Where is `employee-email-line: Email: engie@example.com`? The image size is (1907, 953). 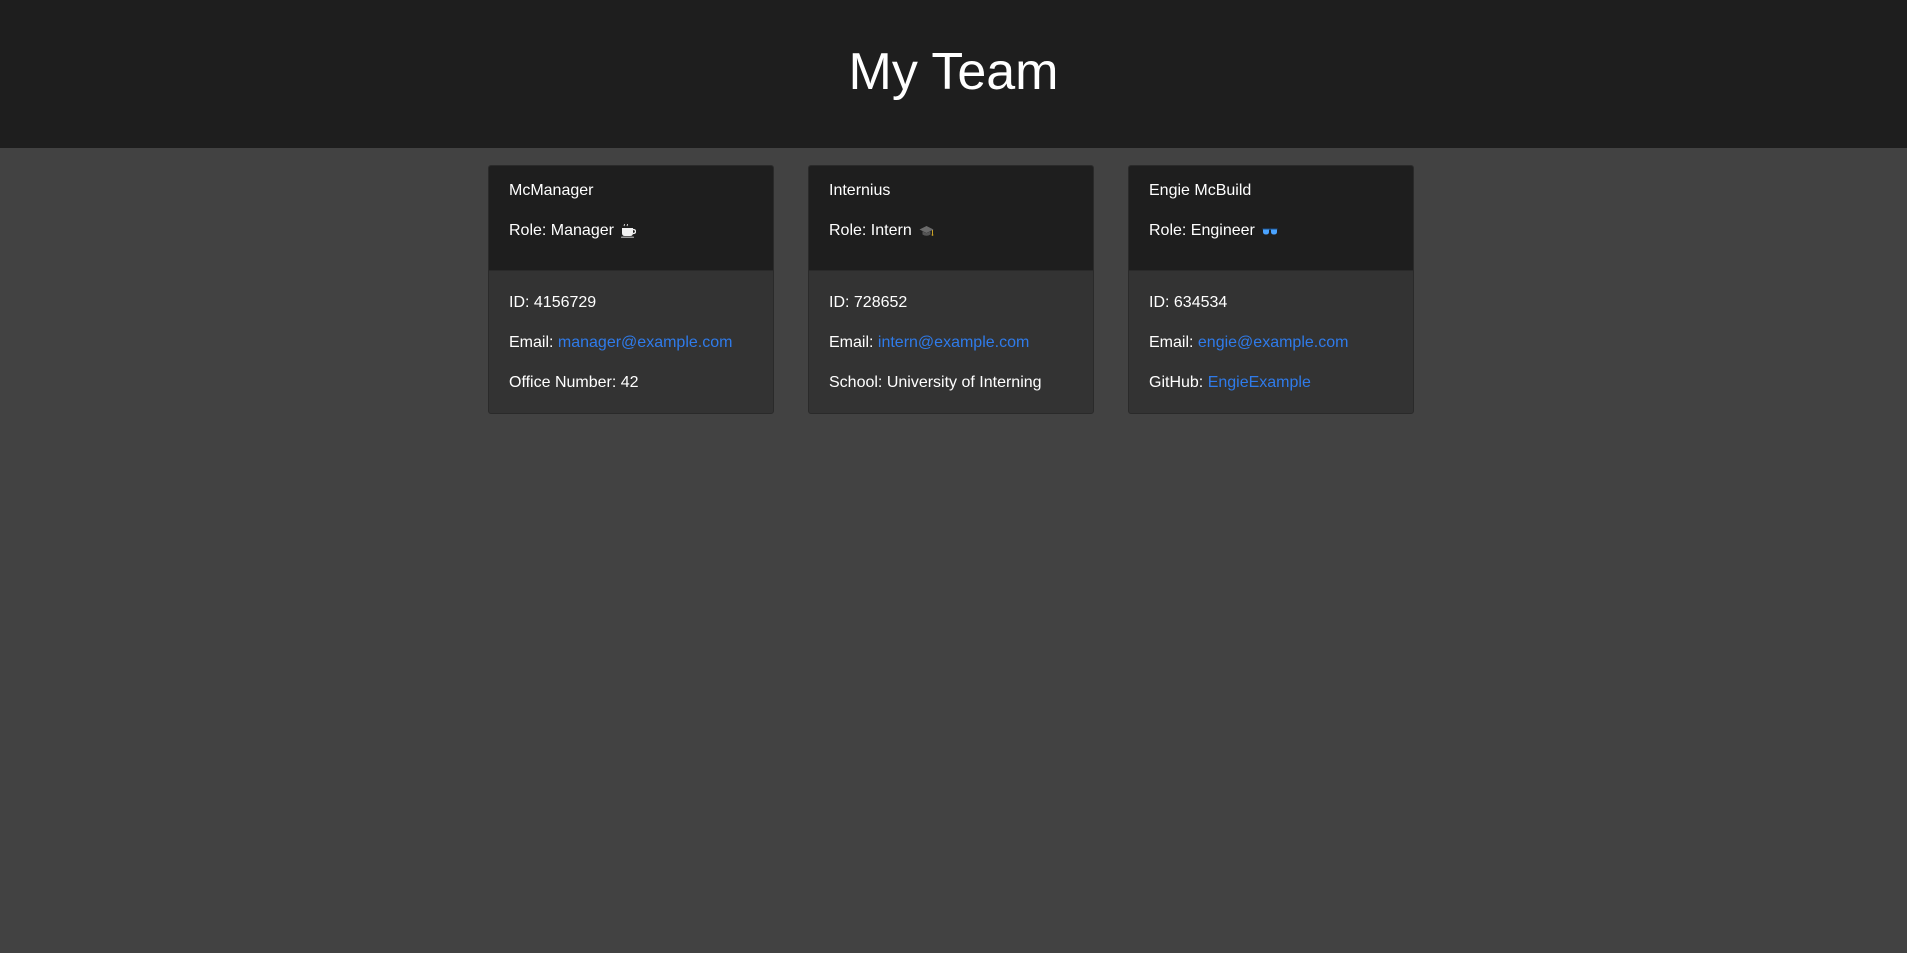
employee-email-line: Email: engie@example.com is located at coordinates (1271, 343).